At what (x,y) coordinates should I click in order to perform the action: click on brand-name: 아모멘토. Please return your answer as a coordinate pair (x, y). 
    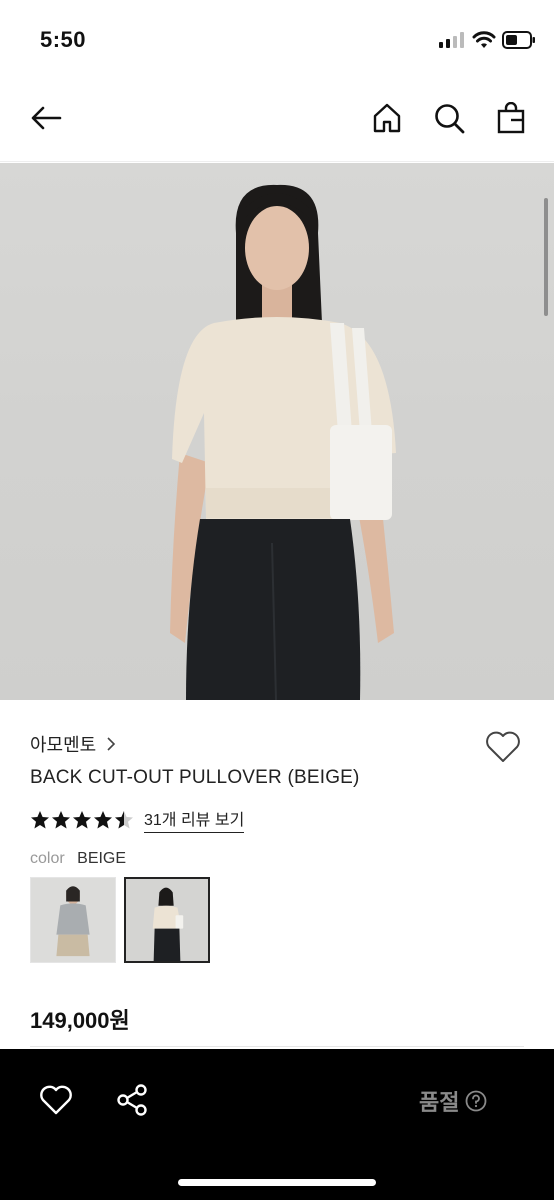
    Looking at the image, I should click on (63, 745).